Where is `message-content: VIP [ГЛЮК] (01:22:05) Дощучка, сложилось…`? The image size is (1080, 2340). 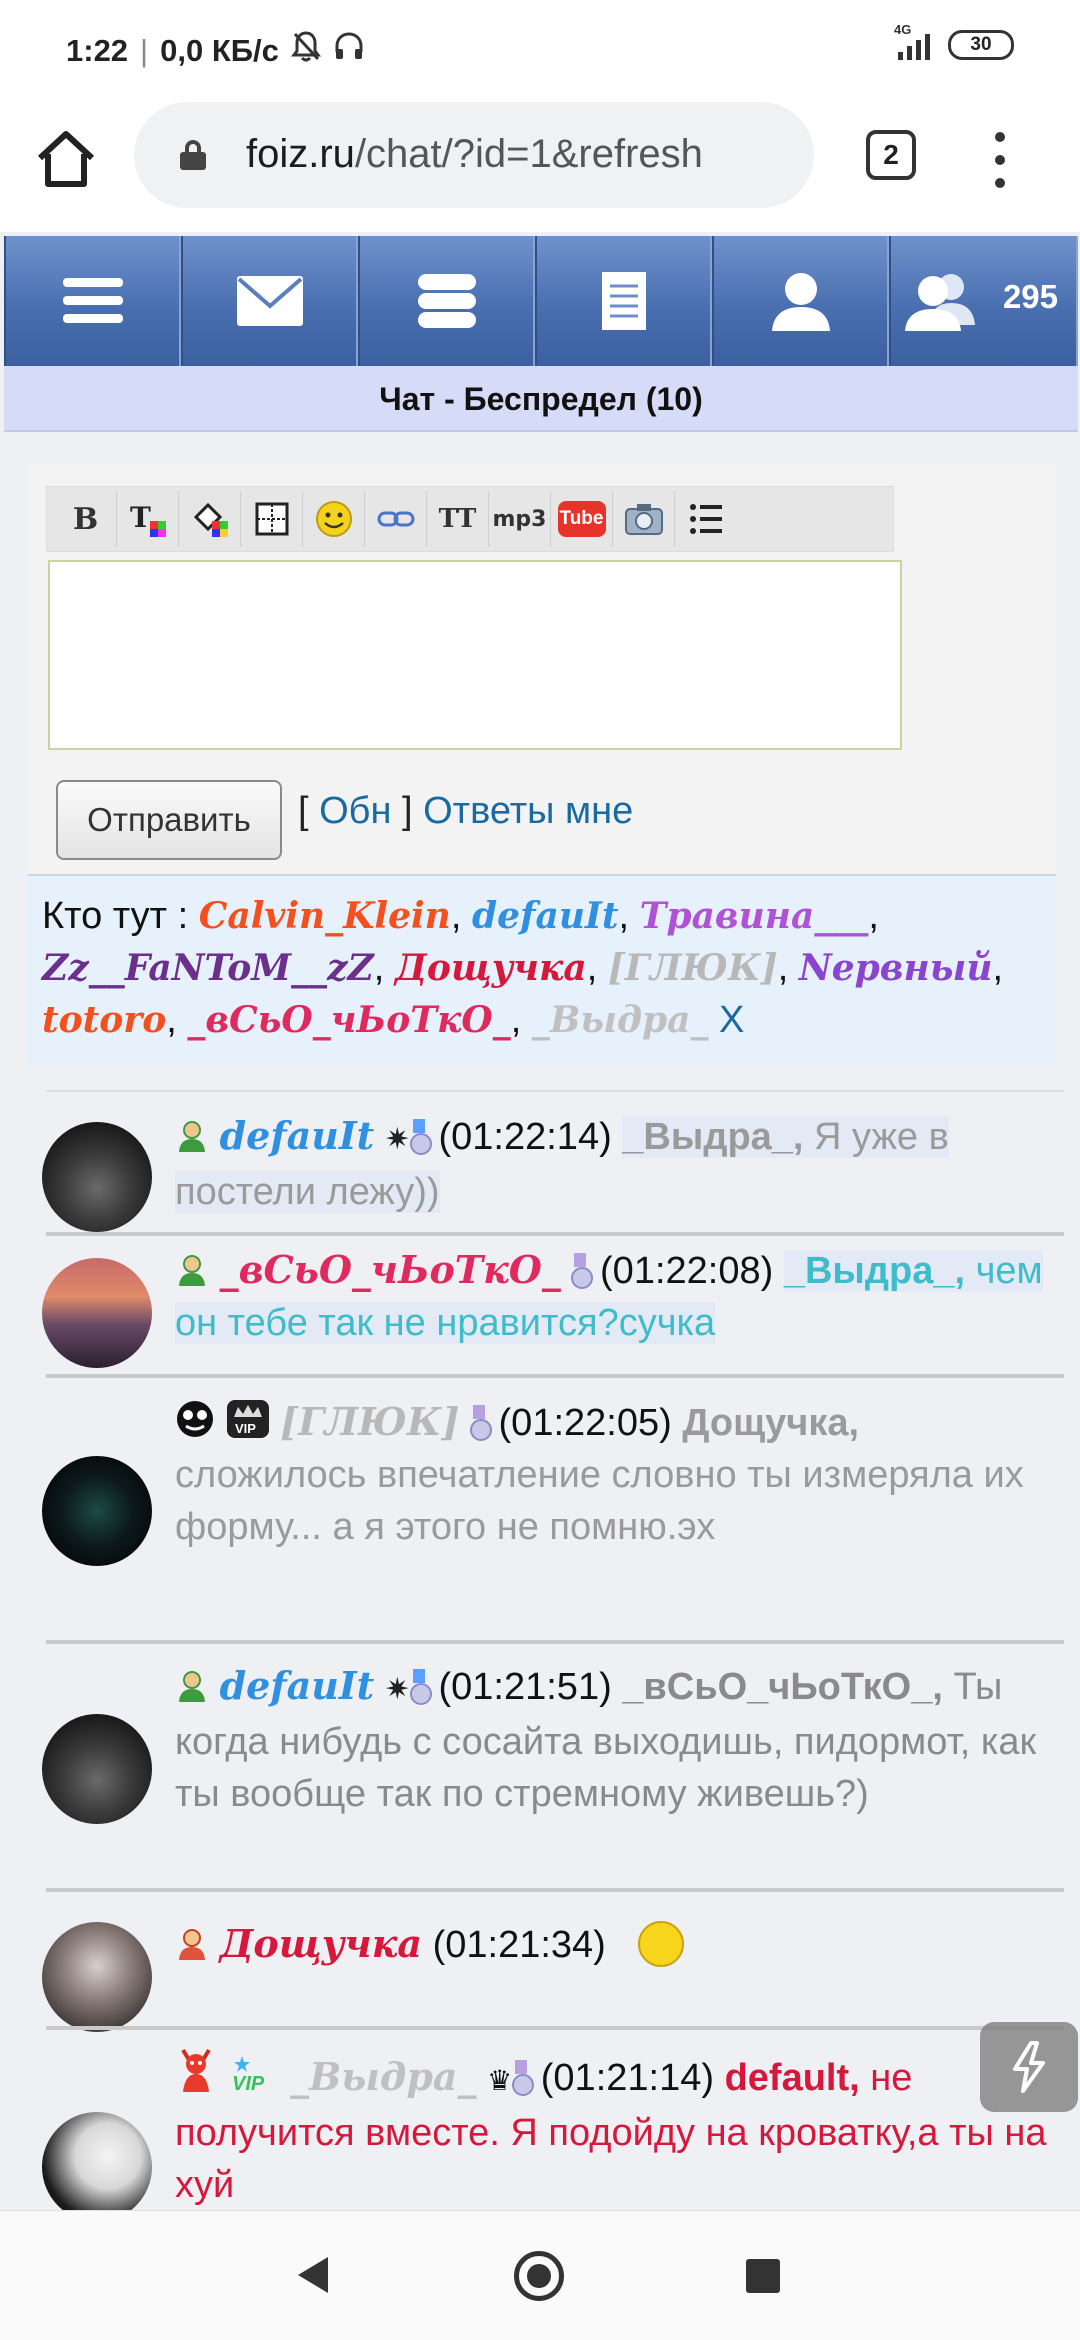 message-content: VIP [ГЛЮК] (01:22:05) Дощучка, сложилось… is located at coordinates (615, 1474).